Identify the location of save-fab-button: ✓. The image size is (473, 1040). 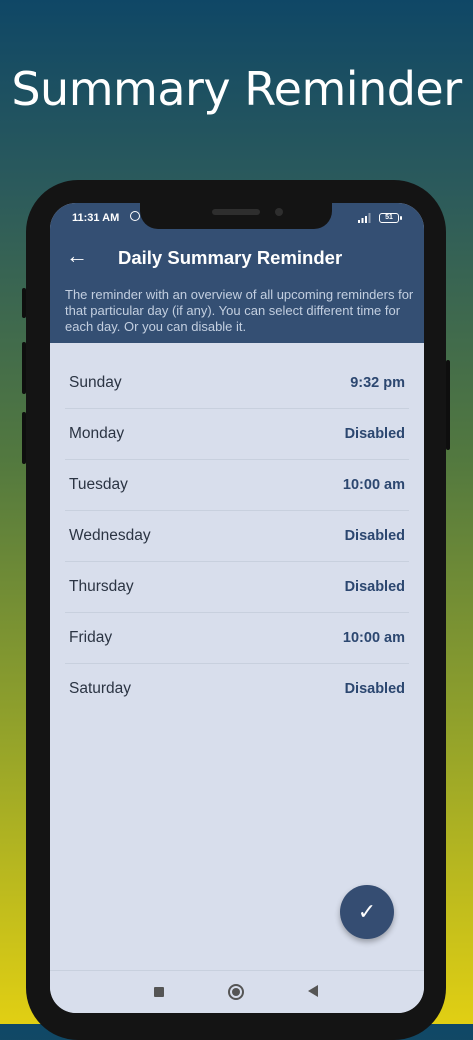
(367, 912).